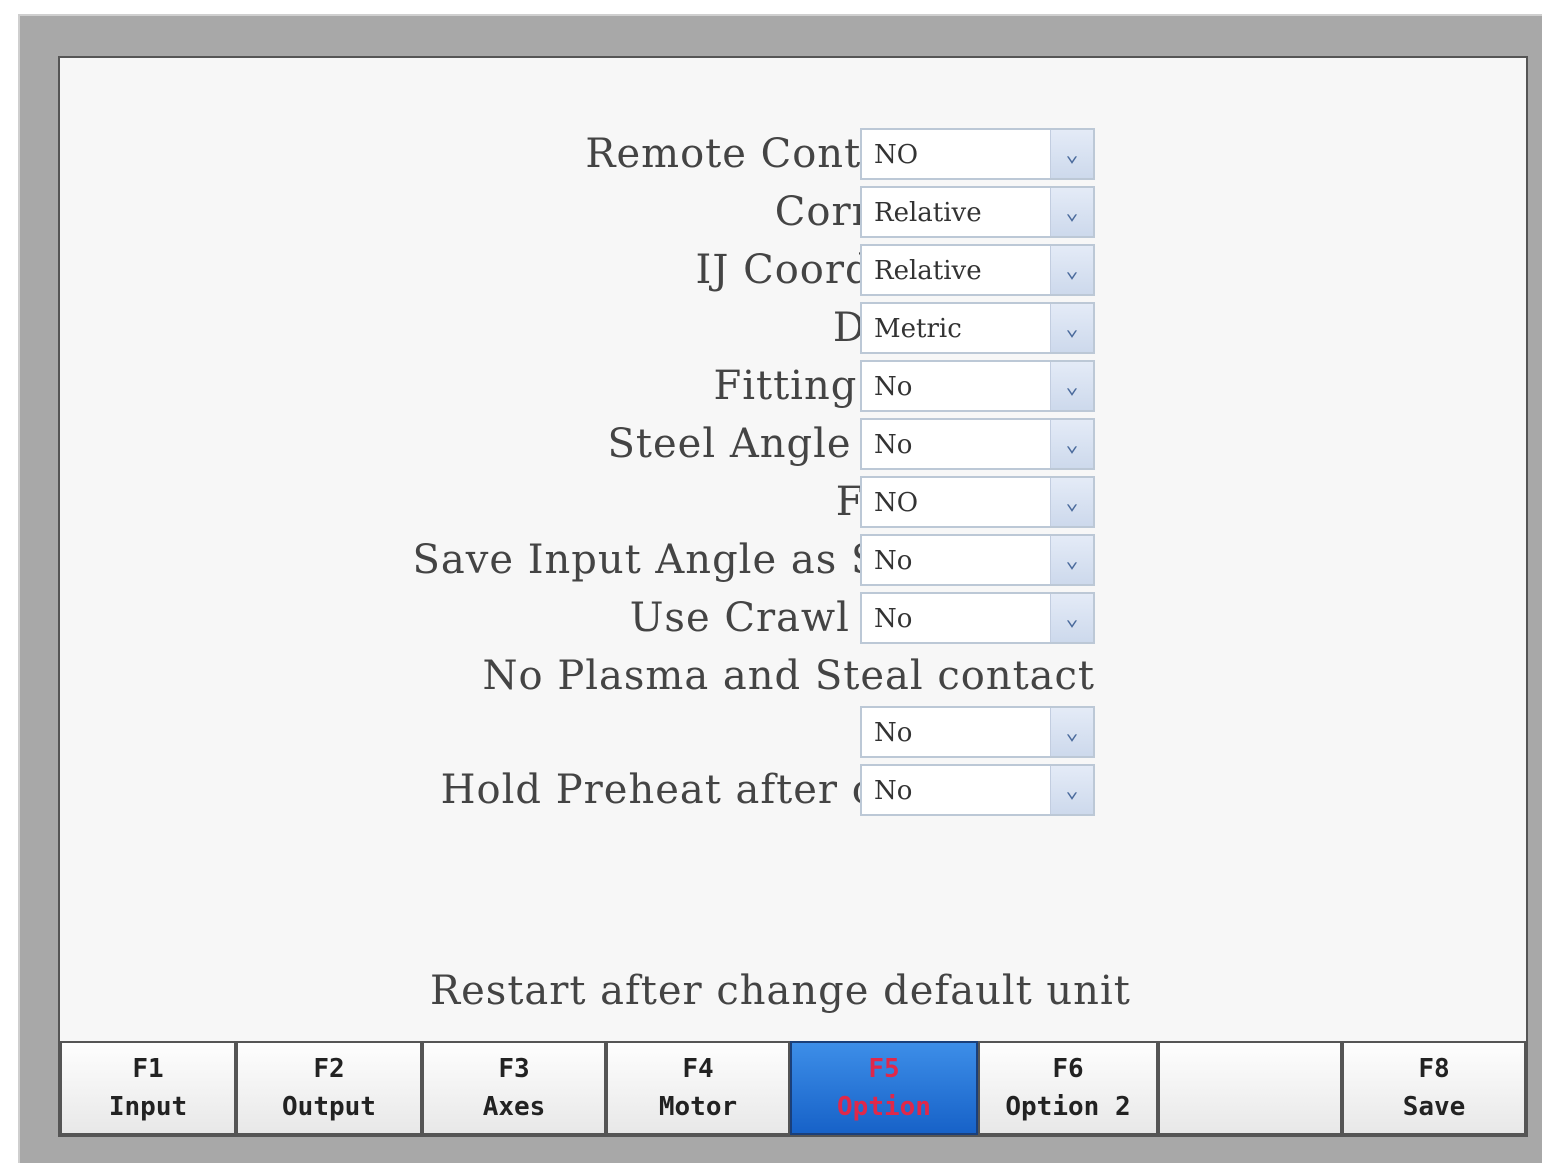 The image size is (1542, 1163). I want to click on use-crawl-in-piercing-select: No ⌄, so click(977, 618).